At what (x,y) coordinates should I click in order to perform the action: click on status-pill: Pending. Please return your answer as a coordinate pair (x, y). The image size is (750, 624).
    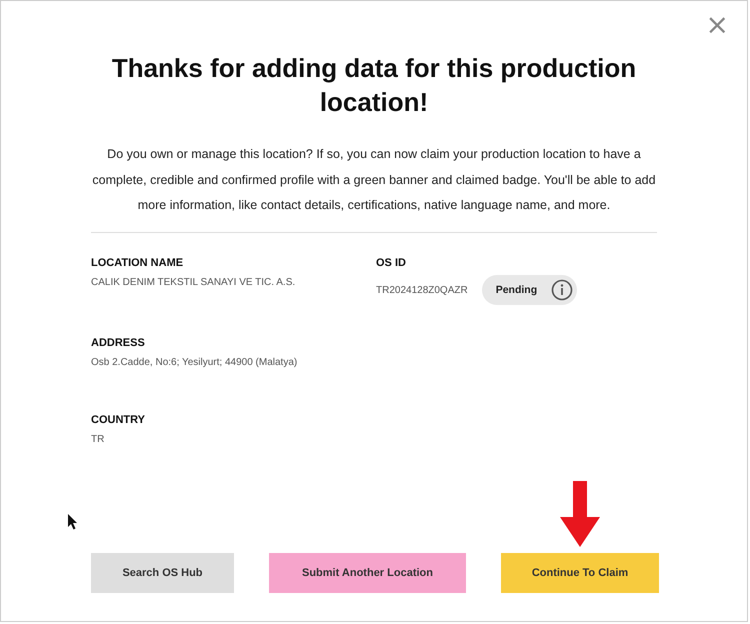
    Looking at the image, I should click on (530, 289).